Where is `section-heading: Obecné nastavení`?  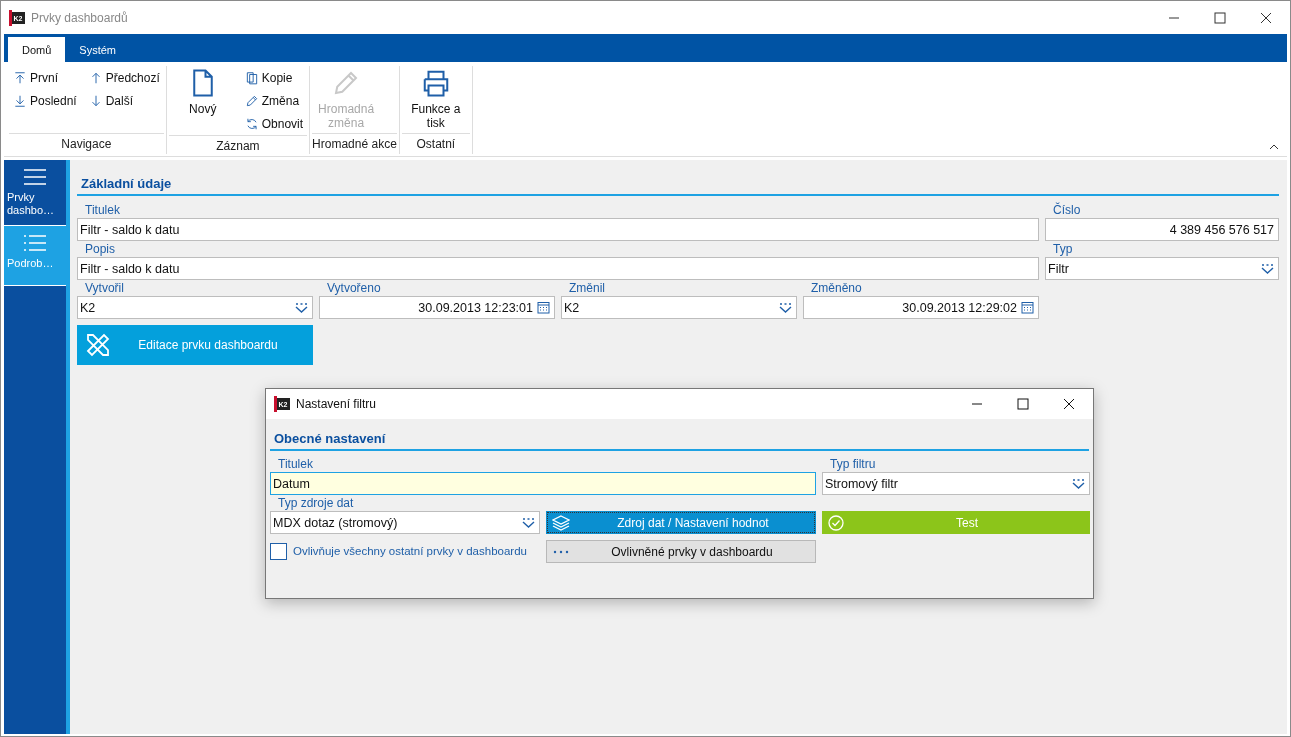 section-heading: Obecné nastavení is located at coordinates (679, 439).